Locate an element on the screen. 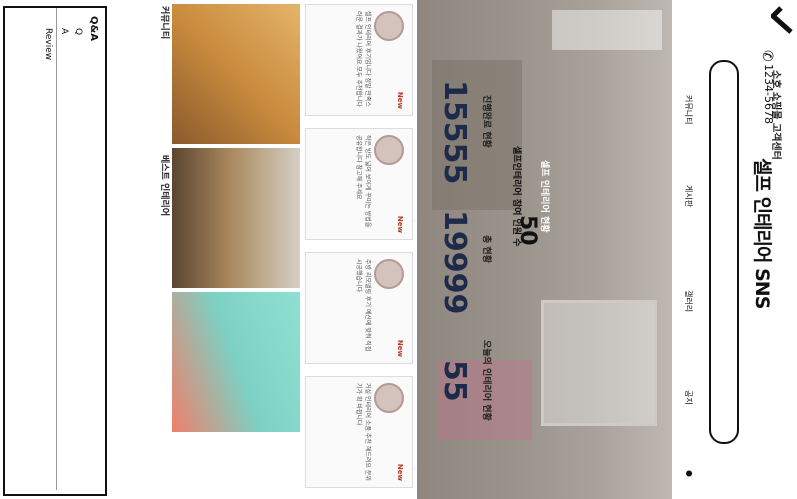 The image size is (797, 499). review-text: 작은 방도 넓어 보이게 꾸미는 방법을 공유합니다 참고해 주세요 is located at coordinates (363, 181).